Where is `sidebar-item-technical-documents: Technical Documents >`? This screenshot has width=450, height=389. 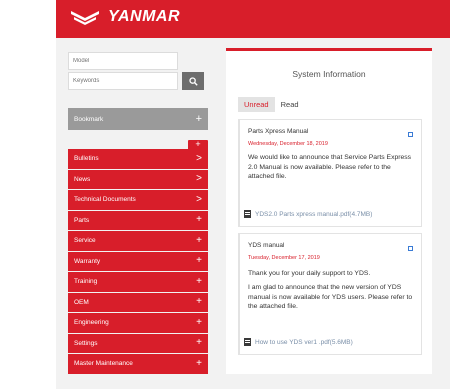
sidebar-item-technical-documents: Technical Documents > is located at coordinates (138, 200).